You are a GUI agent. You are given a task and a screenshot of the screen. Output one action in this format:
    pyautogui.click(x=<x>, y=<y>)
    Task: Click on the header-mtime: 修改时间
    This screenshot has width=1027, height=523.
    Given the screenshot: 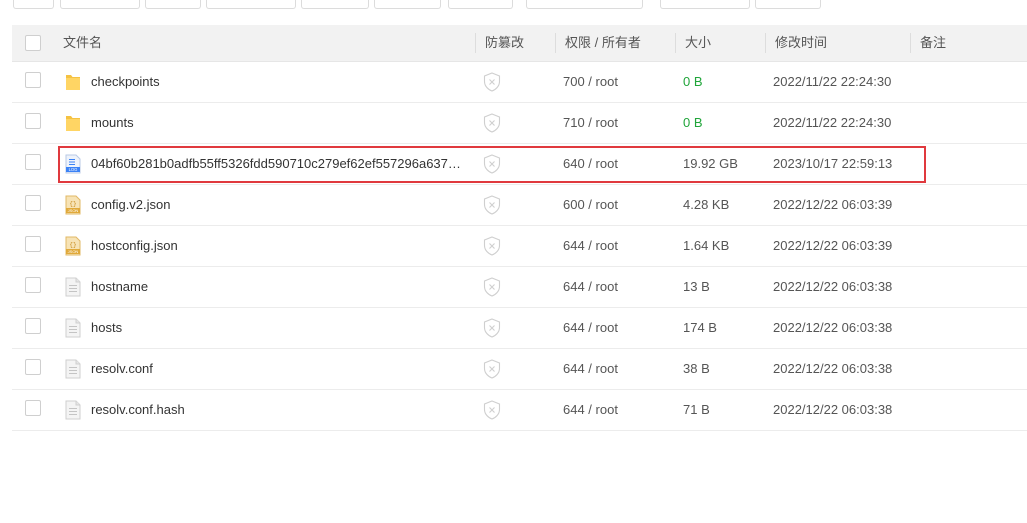 What is the action you would take?
    pyautogui.click(x=801, y=43)
    